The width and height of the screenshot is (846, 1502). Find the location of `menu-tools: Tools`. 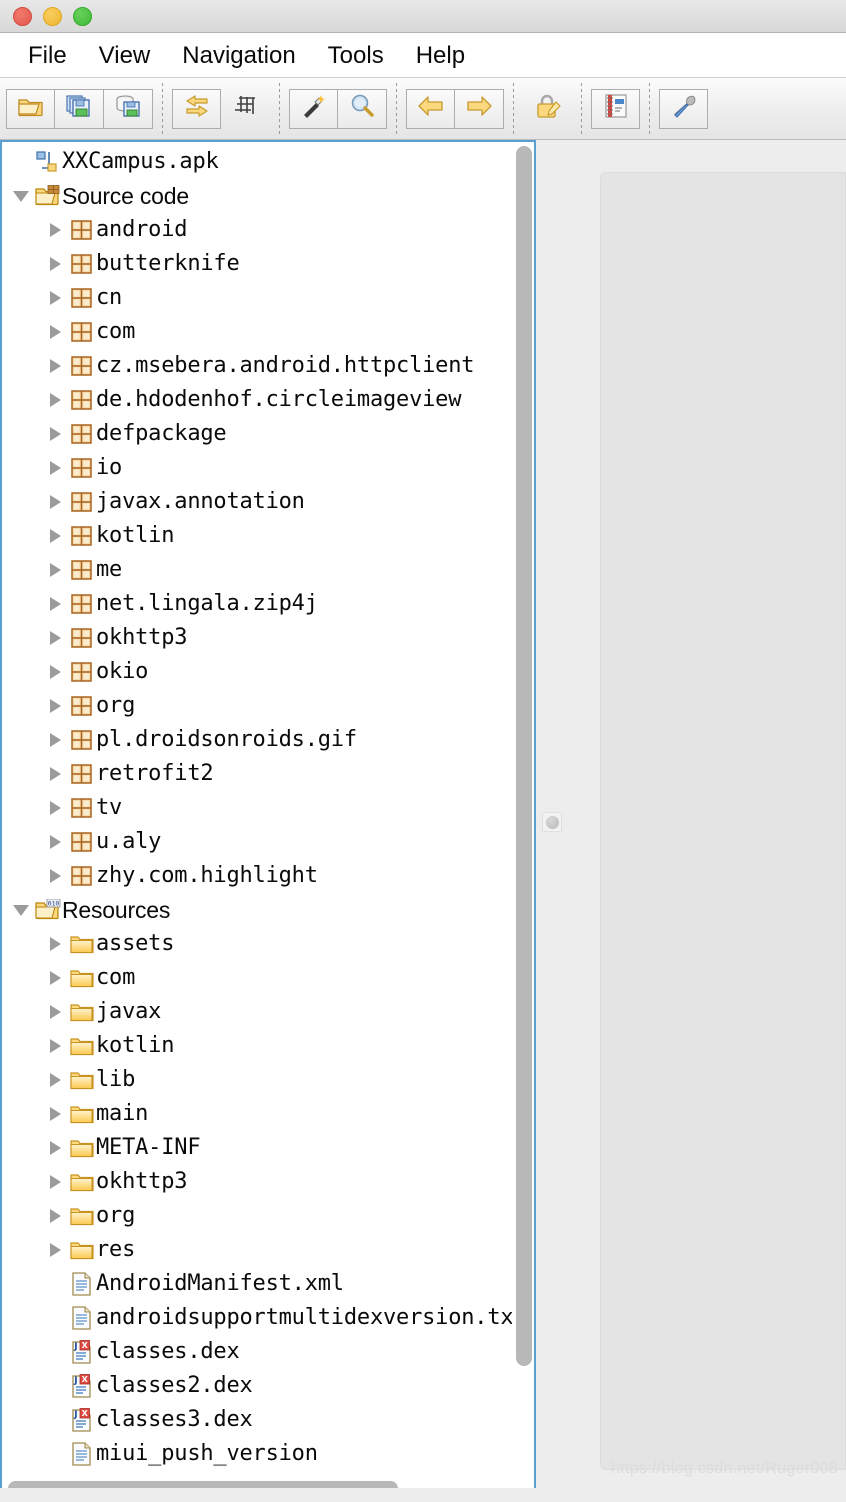

menu-tools: Tools is located at coordinates (356, 55).